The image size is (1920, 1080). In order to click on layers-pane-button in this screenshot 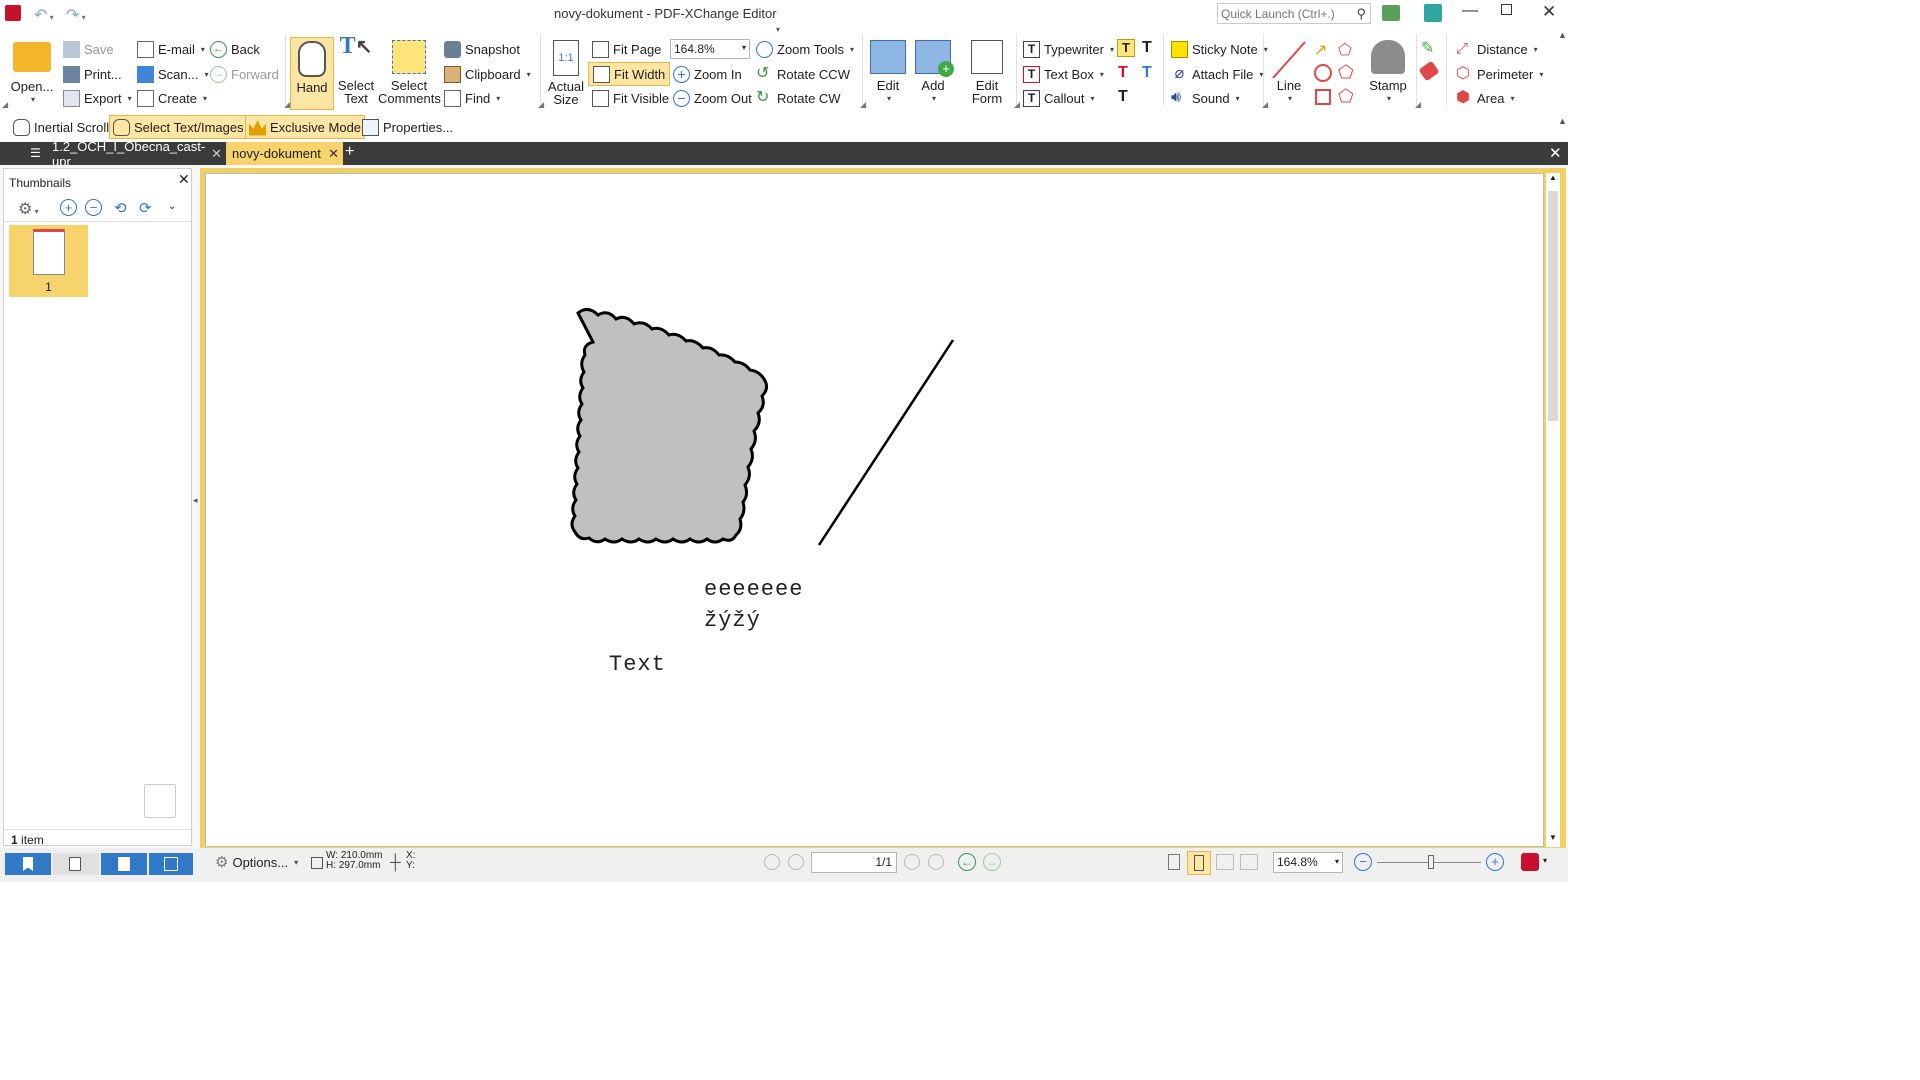, I will do `click(171, 864)`.